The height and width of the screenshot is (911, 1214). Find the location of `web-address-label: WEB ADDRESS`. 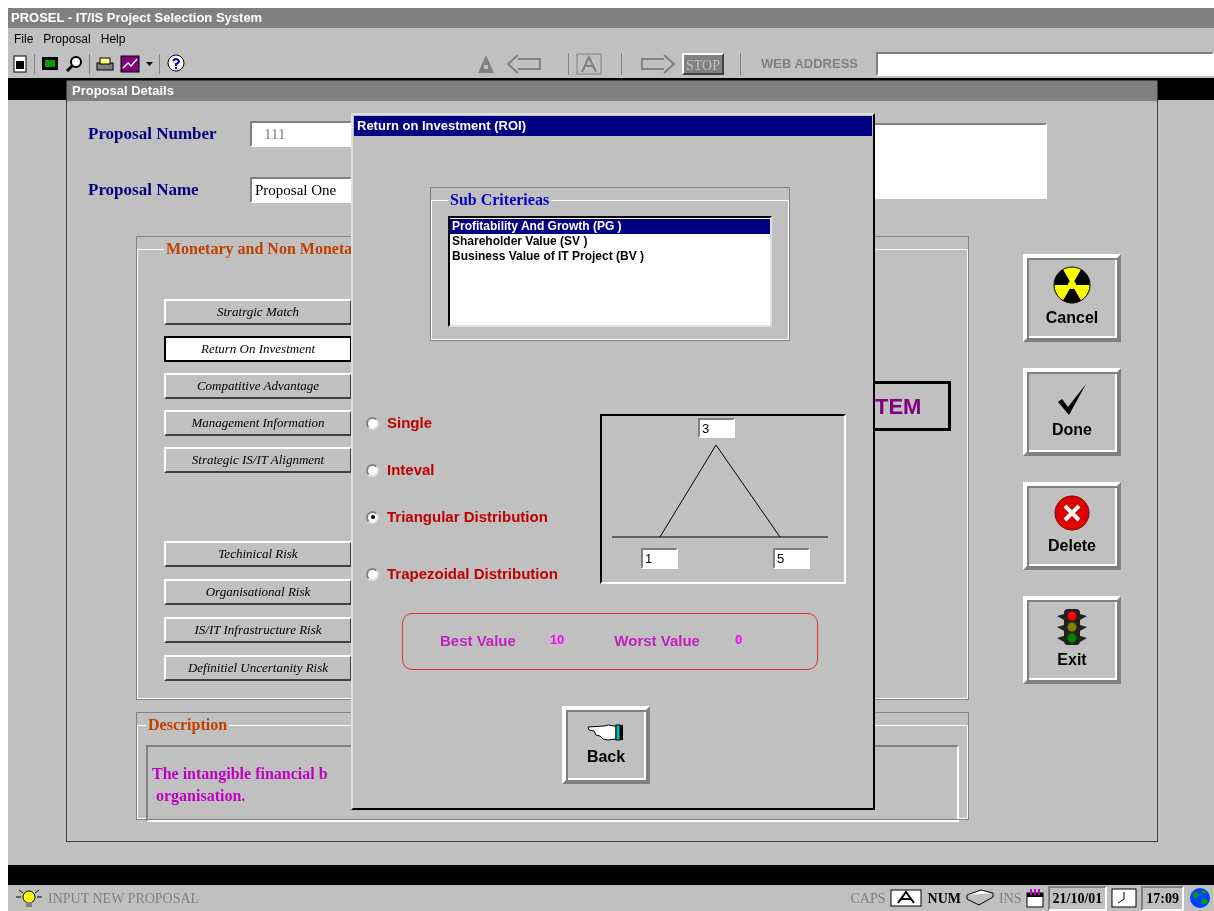

web-address-label: WEB ADDRESS is located at coordinates (809, 64).